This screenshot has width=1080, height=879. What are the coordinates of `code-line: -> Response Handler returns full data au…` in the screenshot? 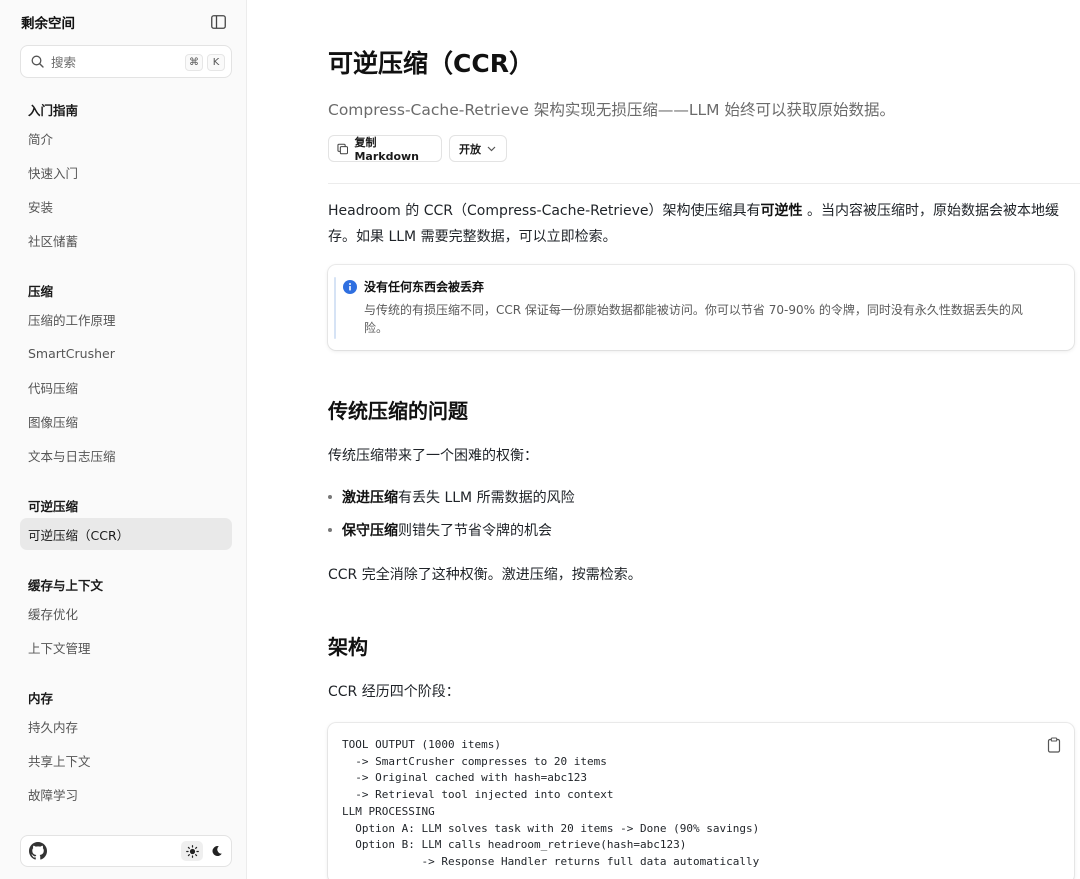 It's located at (551, 861).